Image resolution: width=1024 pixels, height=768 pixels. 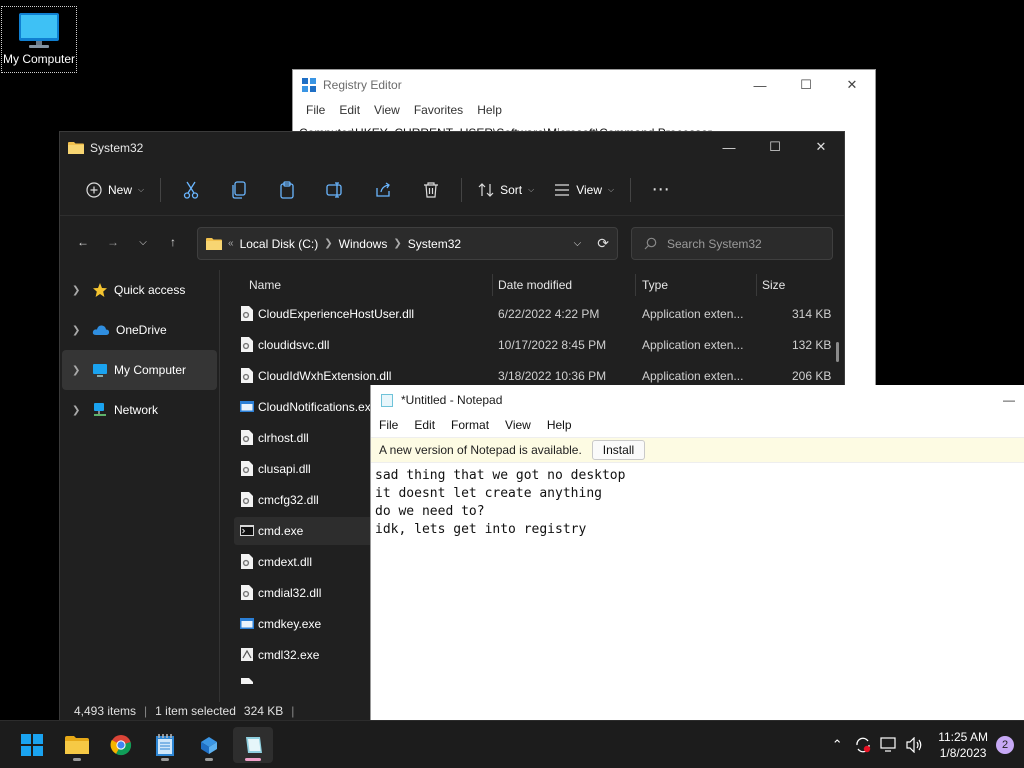 I want to click on regedit-minimize-button: —, so click(x=760, y=85).